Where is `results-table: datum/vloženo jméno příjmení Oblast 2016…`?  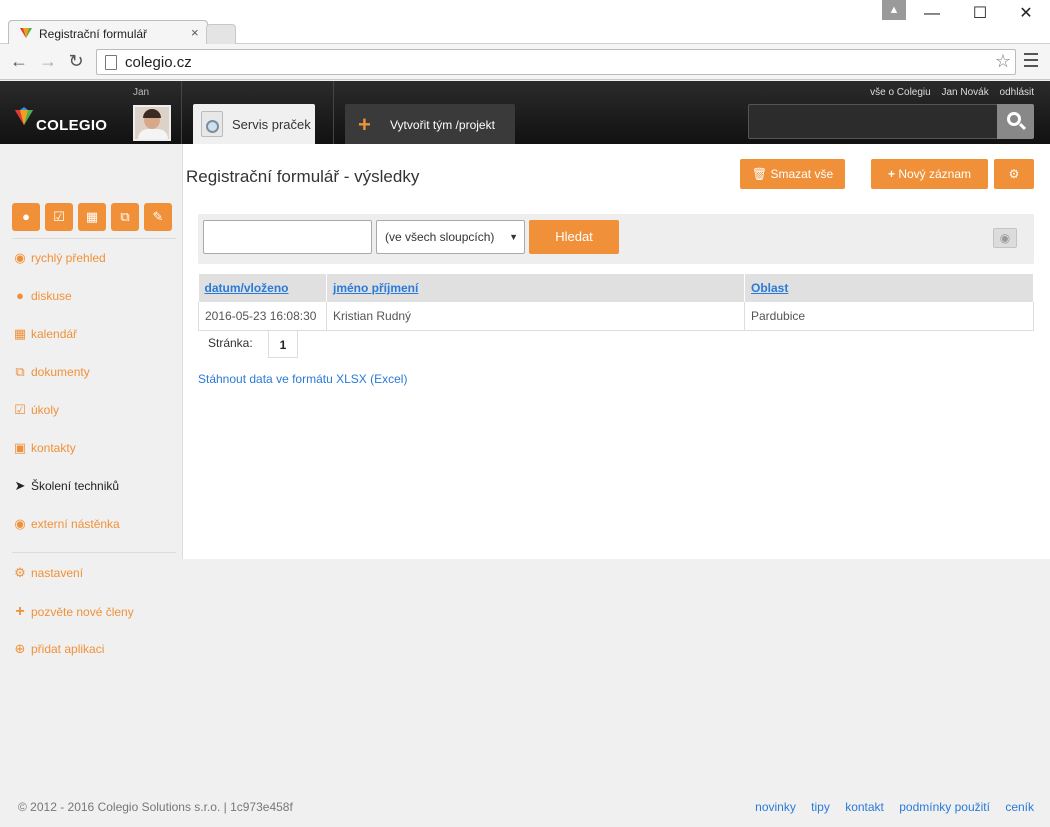
results-table: datum/vloženo jméno příjmení Oblast 2016… is located at coordinates (616, 302).